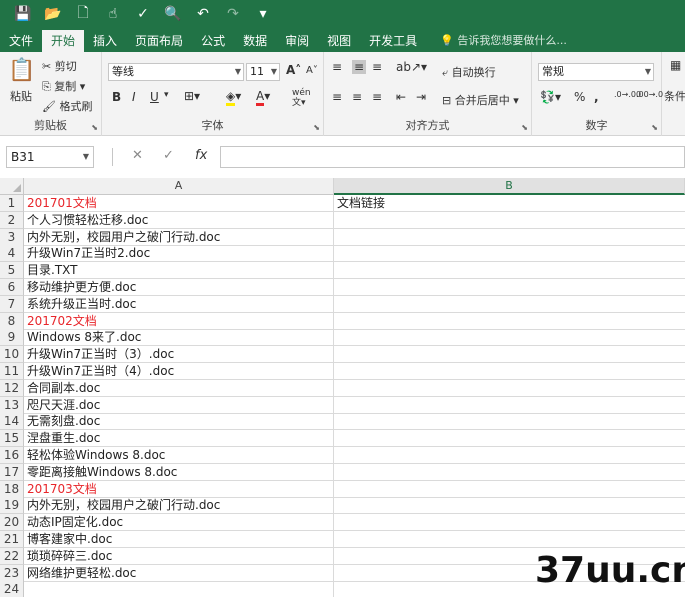  Describe the element at coordinates (12, 186) in the screenshot. I see `select-all-corner` at that location.